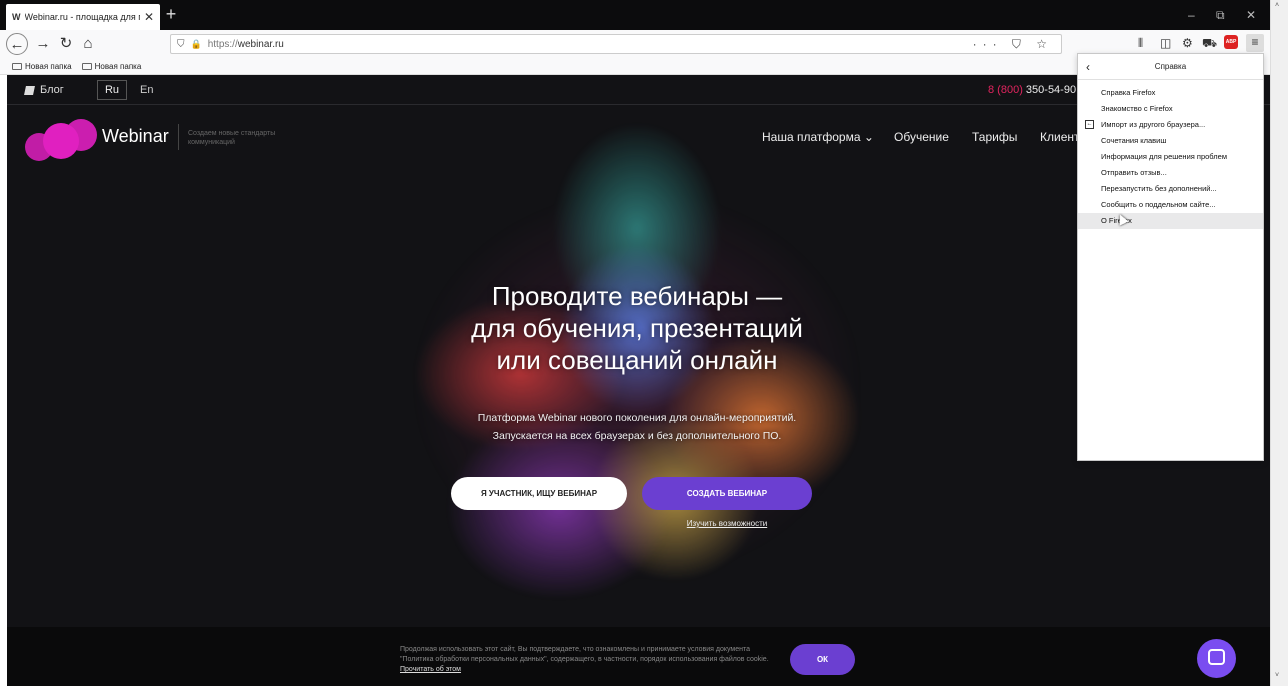  I want to click on nav-learning: Обучение, so click(921, 137).